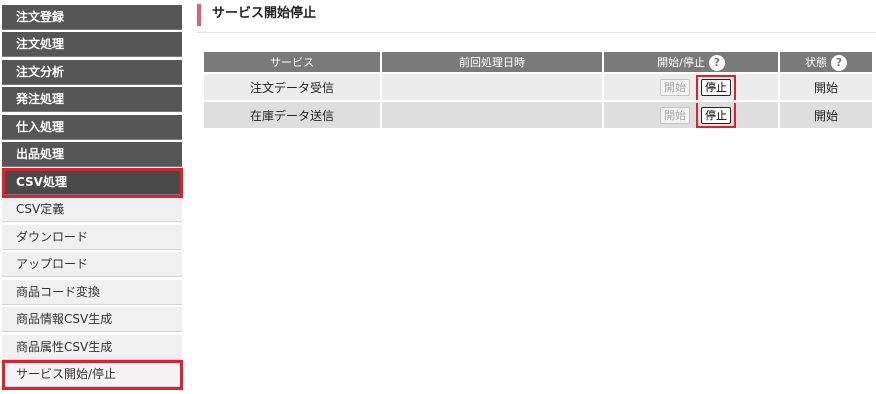 This screenshot has height=394, width=876. What do you see at coordinates (64, 319) in the screenshot?
I see `sidebar-item-label: 商品情報CSV生成` at bounding box center [64, 319].